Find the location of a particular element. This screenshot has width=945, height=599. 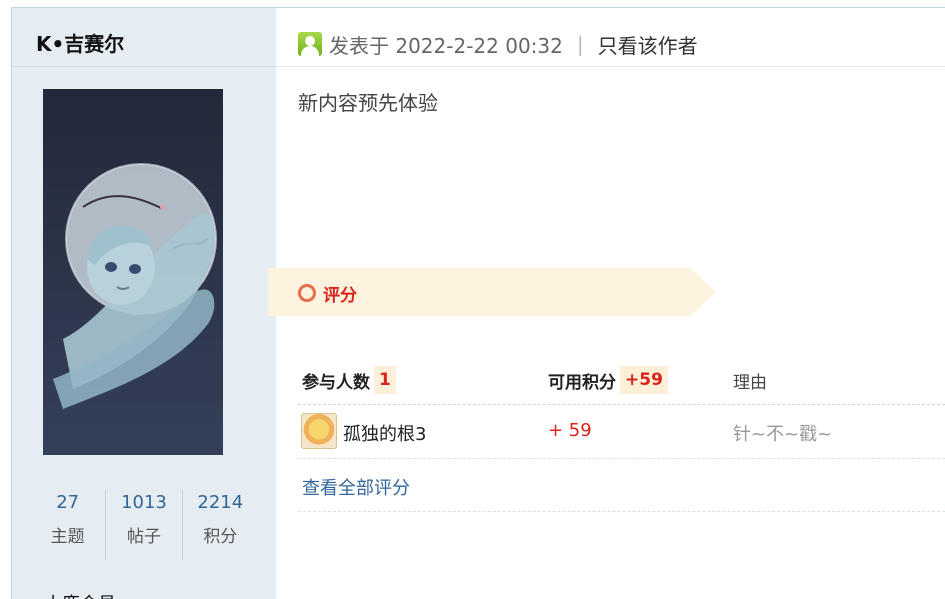

author-name: K•吉赛尔 is located at coordinates (80, 42).